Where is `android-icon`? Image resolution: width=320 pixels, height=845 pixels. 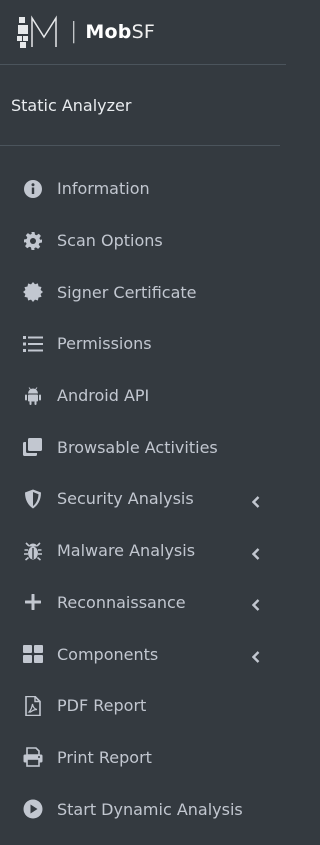 android-icon is located at coordinates (33, 396).